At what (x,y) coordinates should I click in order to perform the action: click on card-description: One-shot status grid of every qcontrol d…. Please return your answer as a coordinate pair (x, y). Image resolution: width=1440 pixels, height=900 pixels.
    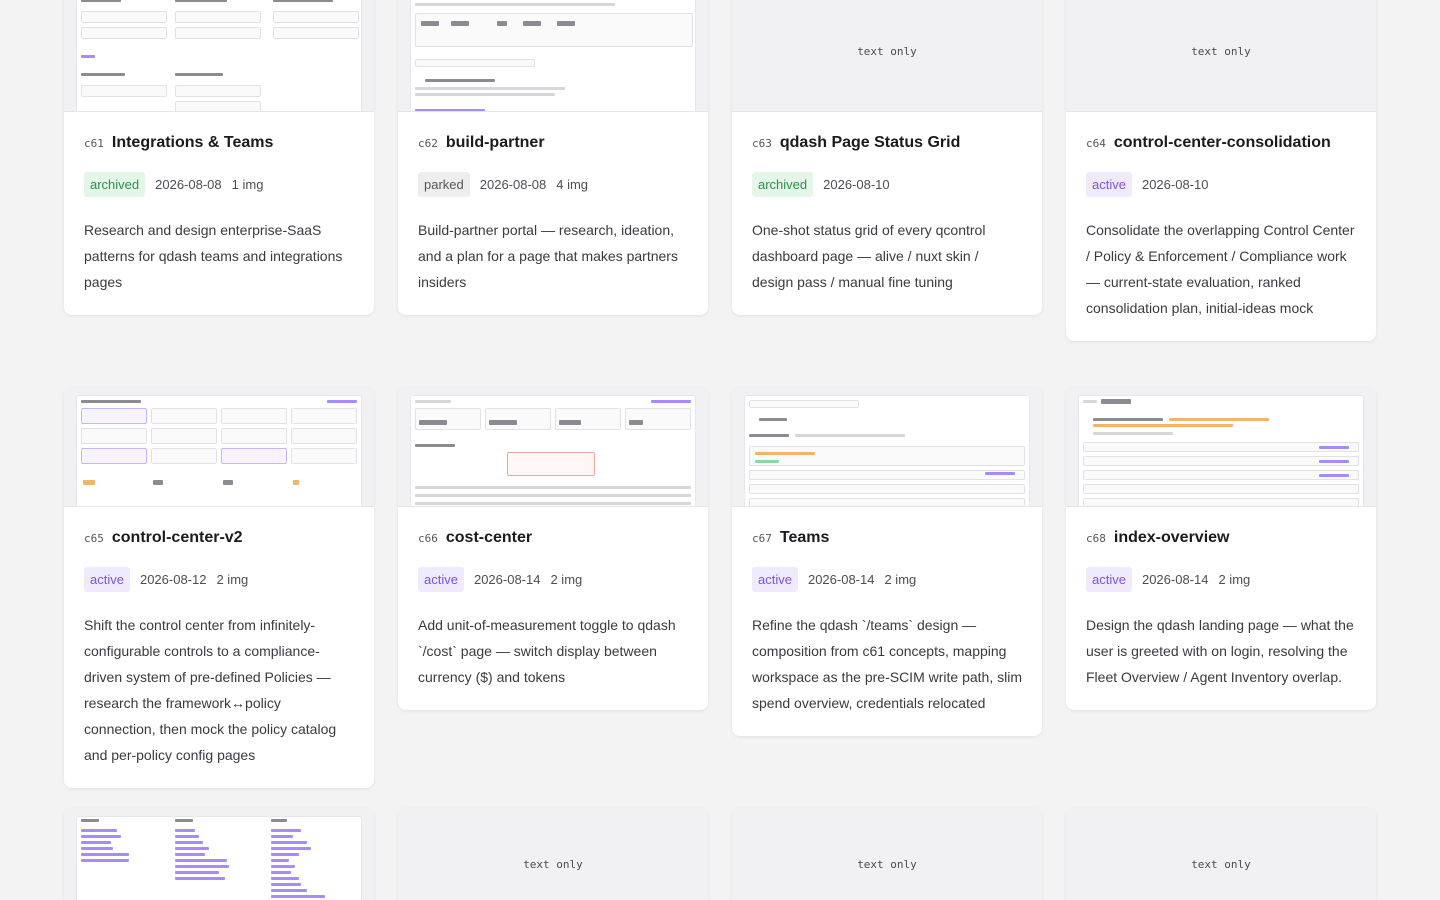
    Looking at the image, I should click on (869, 256).